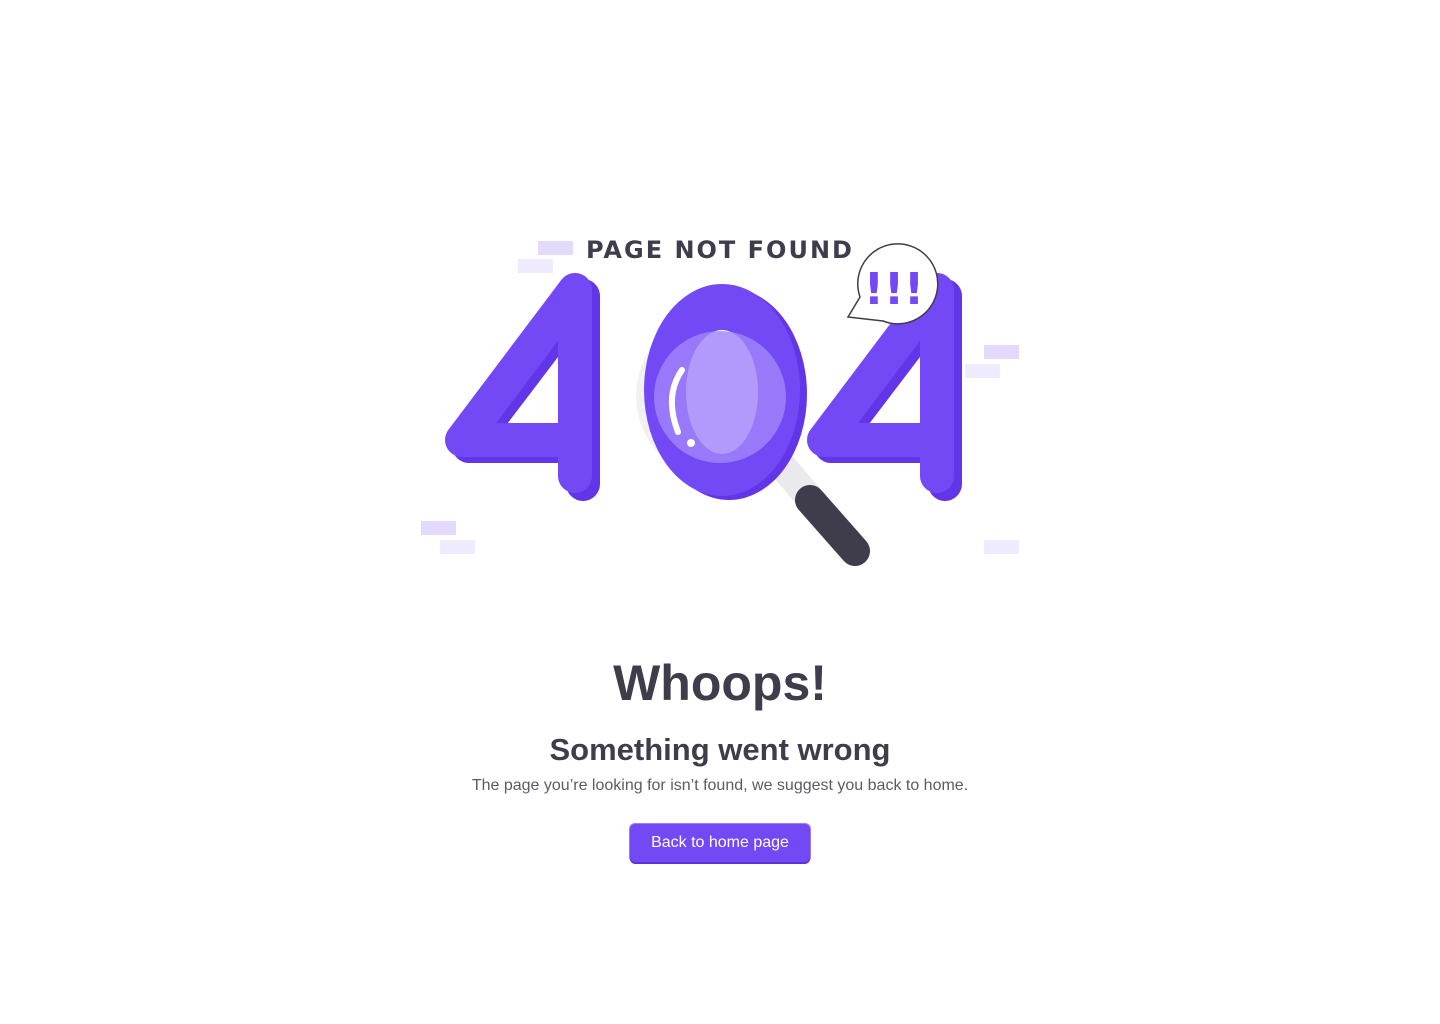 The height and width of the screenshot is (1024, 1440). I want to click on magnifier-grip, so click(832, 525).